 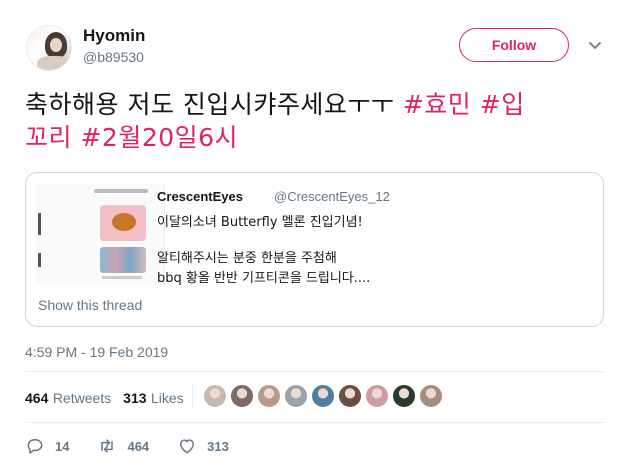 I want to click on engagement-stats: 464 Retweets 313 Likes, so click(x=104, y=398).